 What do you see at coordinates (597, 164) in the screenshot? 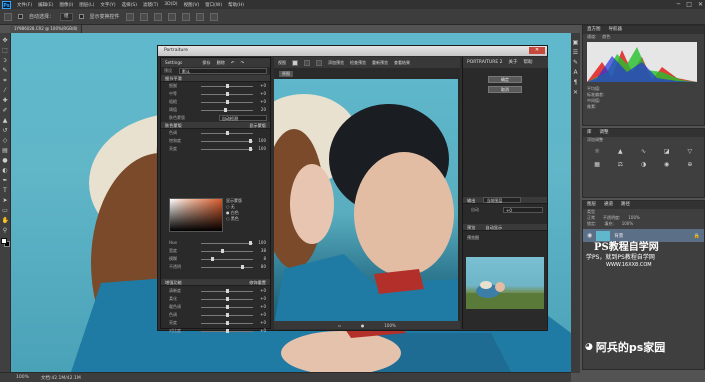
I see `hue-sat-icon: ▦` at bounding box center [597, 164].